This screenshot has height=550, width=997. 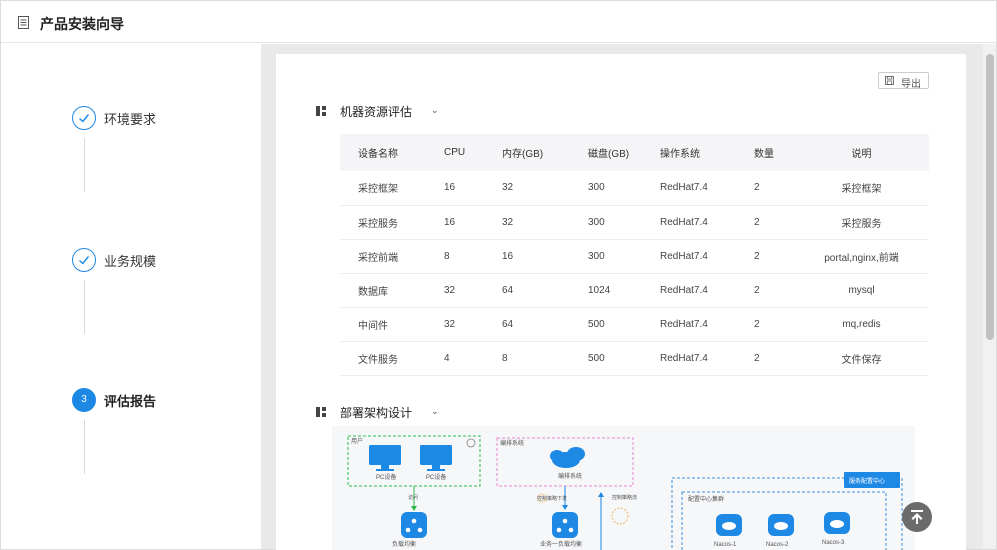 I want to click on chevron-down-icon: ⌄, so click(x=435, y=411).